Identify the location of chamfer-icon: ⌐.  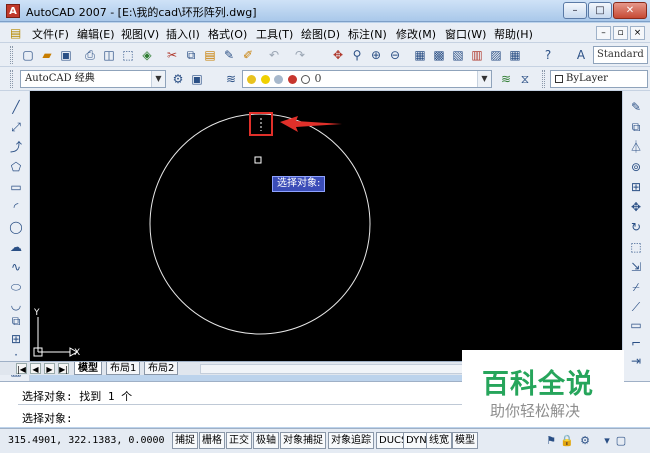
(636, 343).